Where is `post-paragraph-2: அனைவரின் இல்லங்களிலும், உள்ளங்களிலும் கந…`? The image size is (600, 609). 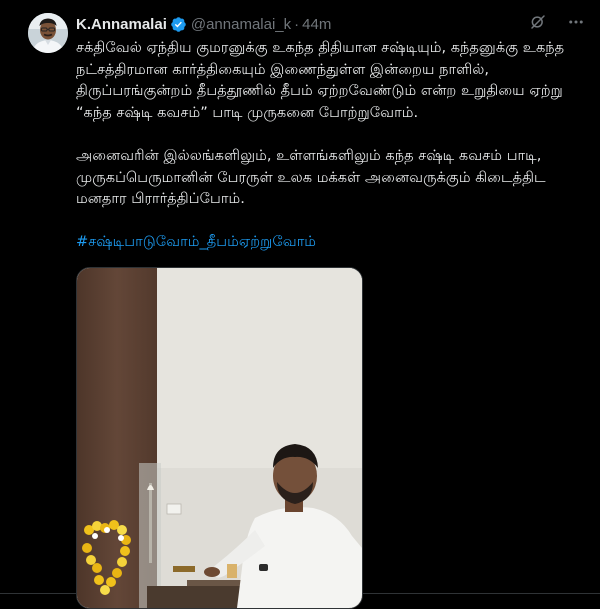 post-paragraph-2: அனைவரின் இல்லங்களிலும், உள்ளங்களிலும் கந… is located at coordinates (311, 177).